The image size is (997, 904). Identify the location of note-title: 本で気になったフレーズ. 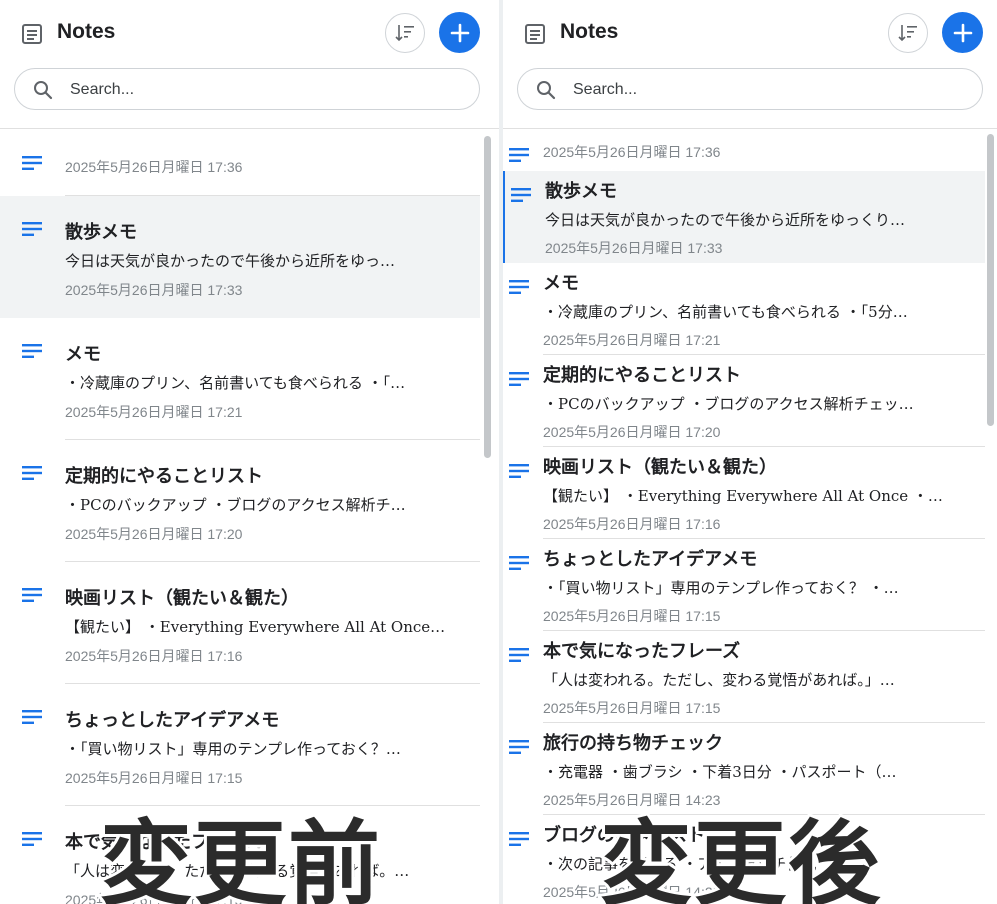
(642, 651).